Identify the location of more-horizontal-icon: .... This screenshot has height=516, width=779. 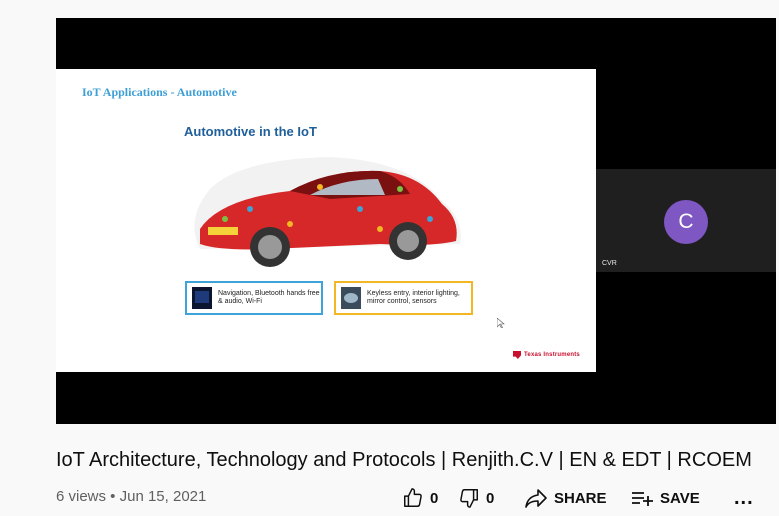
(744, 497).